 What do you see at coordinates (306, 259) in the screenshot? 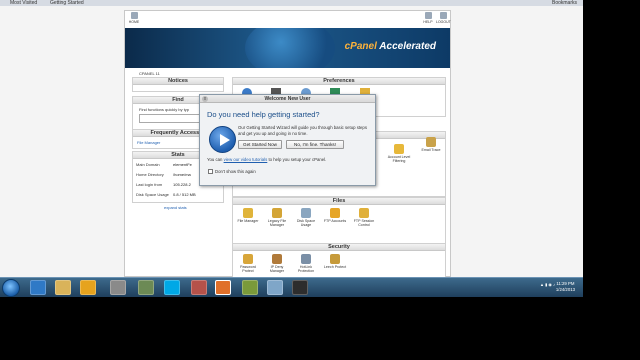
I see `hotlink-icon` at bounding box center [306, 259].